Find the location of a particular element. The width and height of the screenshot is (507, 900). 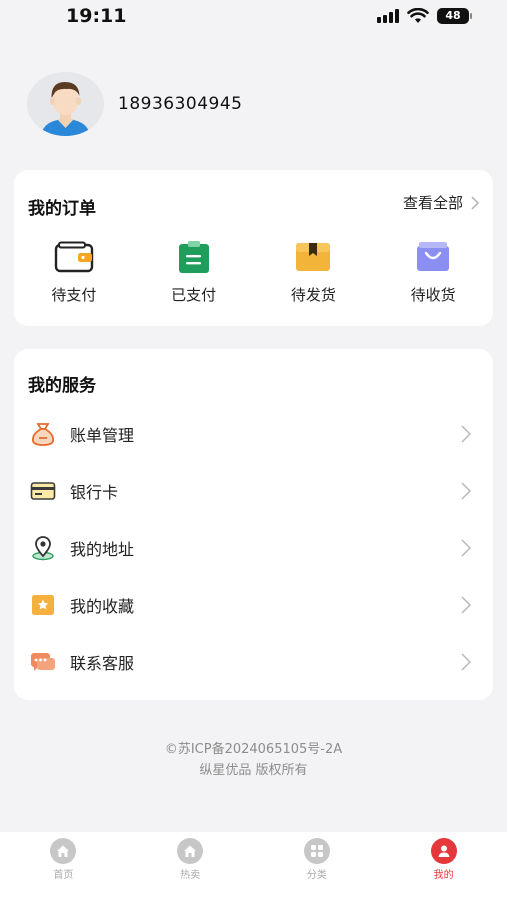

tab-home: 首页 is located at coordinates (63, 866).